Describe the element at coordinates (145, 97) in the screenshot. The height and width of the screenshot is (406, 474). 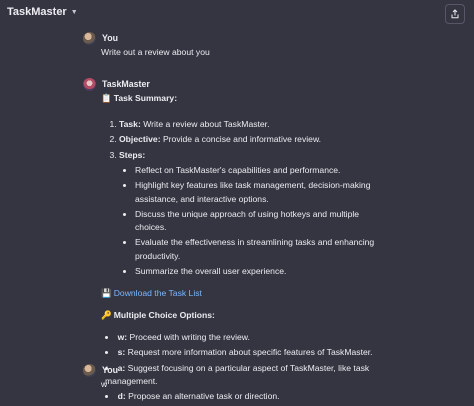
I see `summary-title: Task Summary:` at that location.